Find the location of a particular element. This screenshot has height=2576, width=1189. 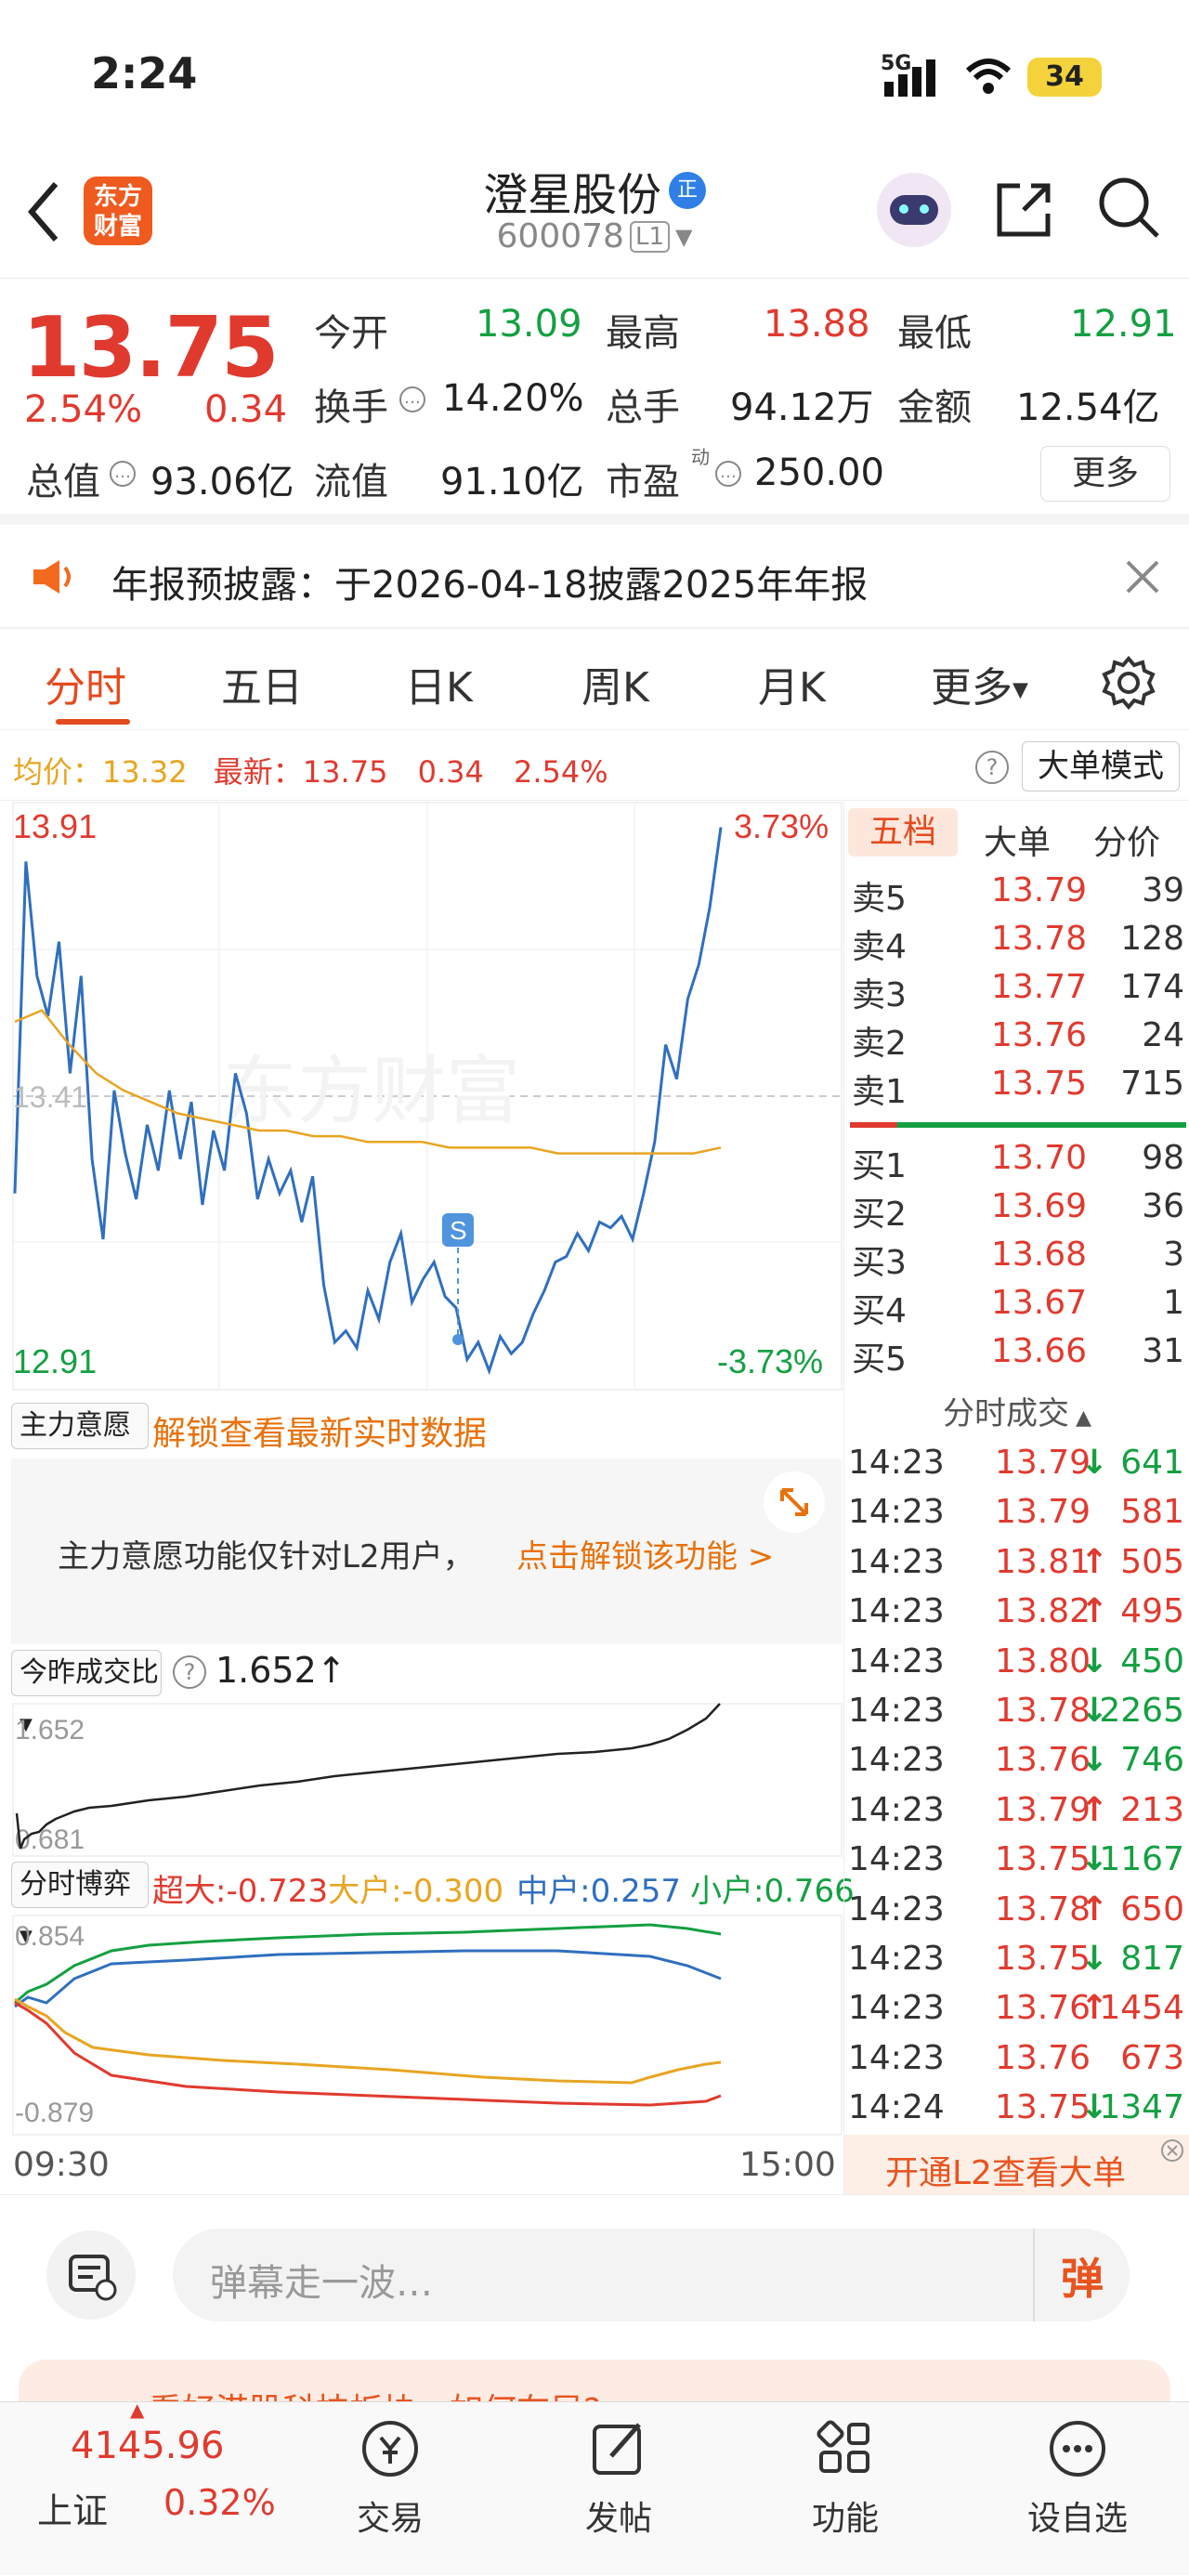

tick-direction-arrow: ↑ is located at coordinates (1094, 1561).